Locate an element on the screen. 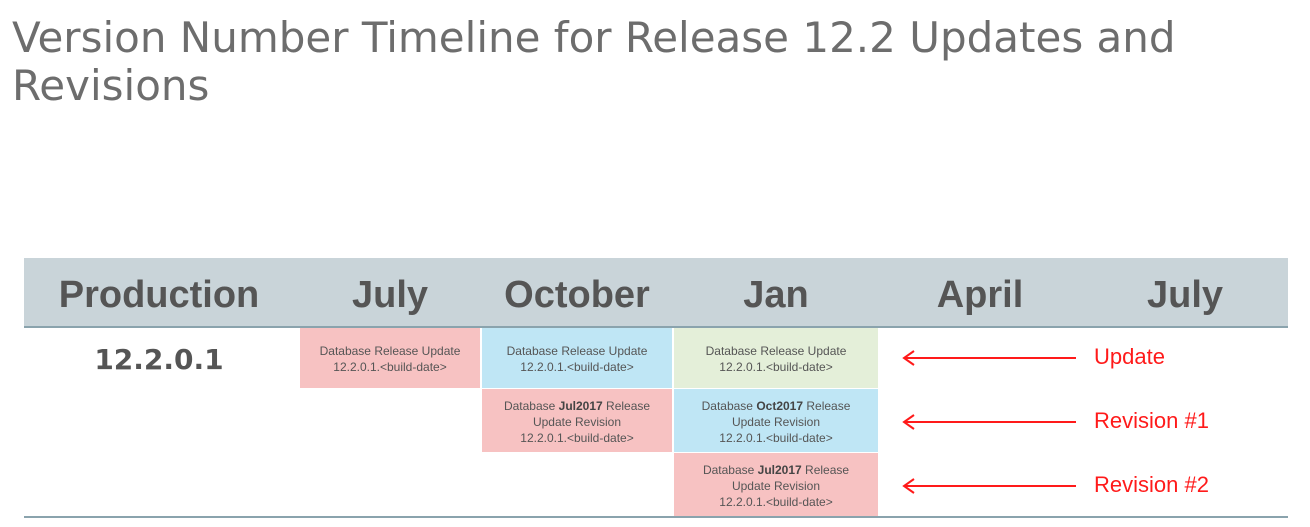 Image resolution: width=1310 pixels, height=527 pixels. cell-bold-text: Oct2017 is located at coordinates (780, 405).